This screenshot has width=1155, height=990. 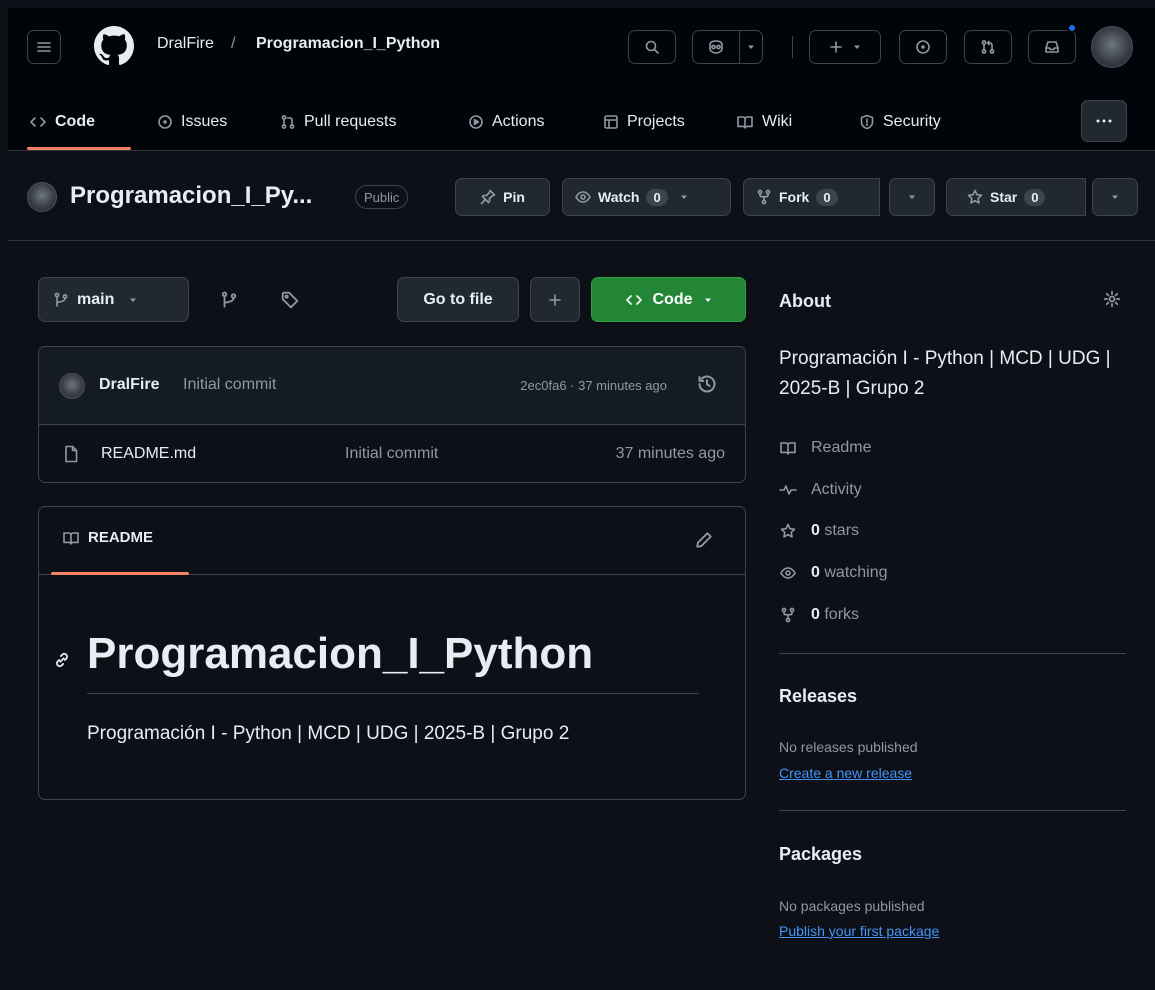 What do you see at coordinates (988, 47) in the screenshot?
I see `pull-requests-button` at bounding box center [988, 47].